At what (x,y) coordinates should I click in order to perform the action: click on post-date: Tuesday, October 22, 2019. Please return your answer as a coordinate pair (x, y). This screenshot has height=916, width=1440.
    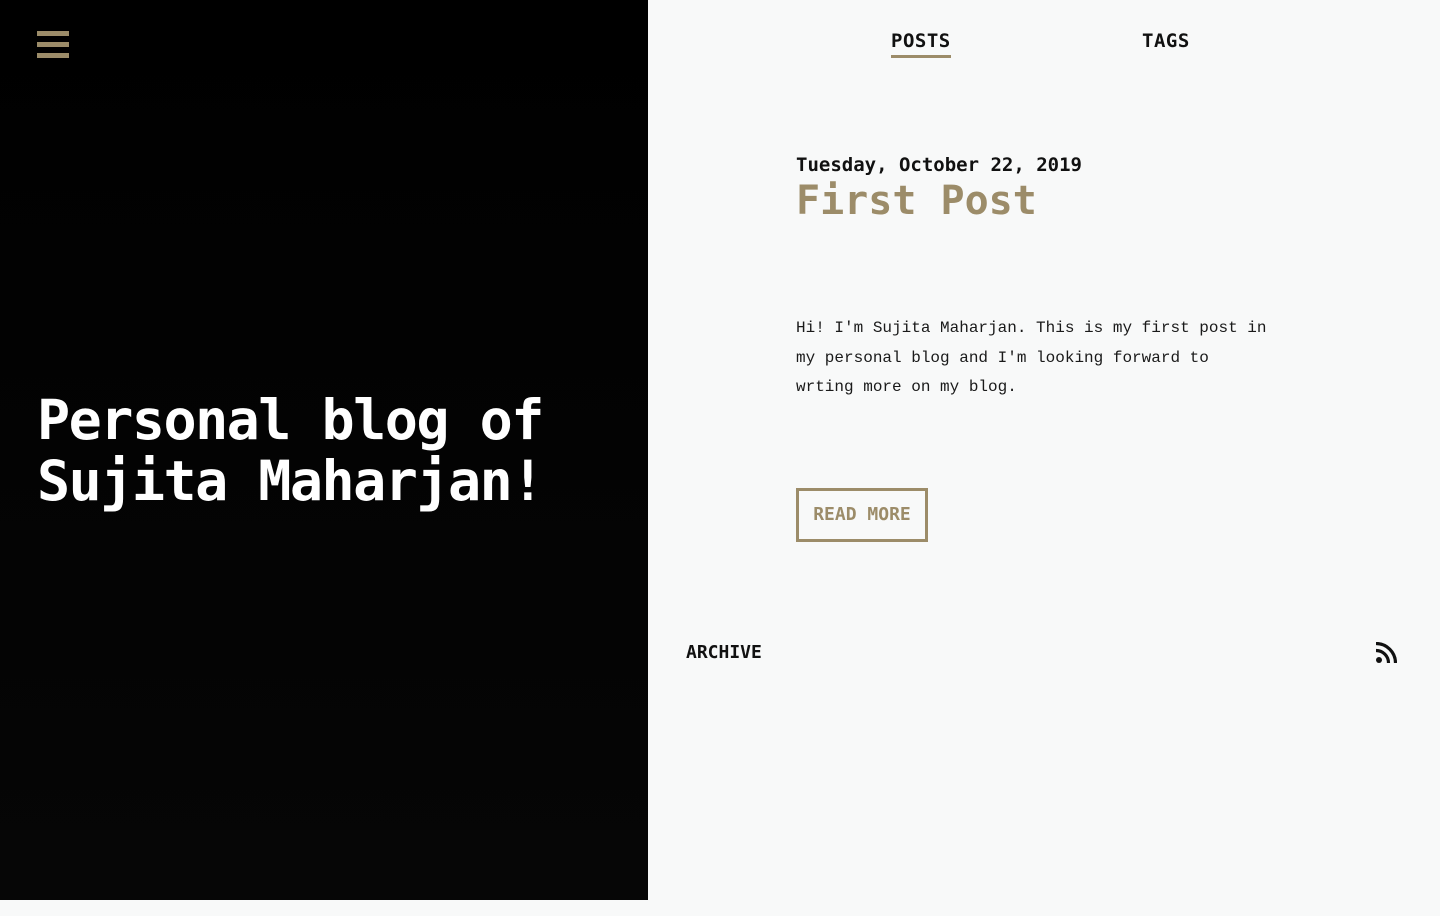
    Looking at the image, I should click on (939, 165).